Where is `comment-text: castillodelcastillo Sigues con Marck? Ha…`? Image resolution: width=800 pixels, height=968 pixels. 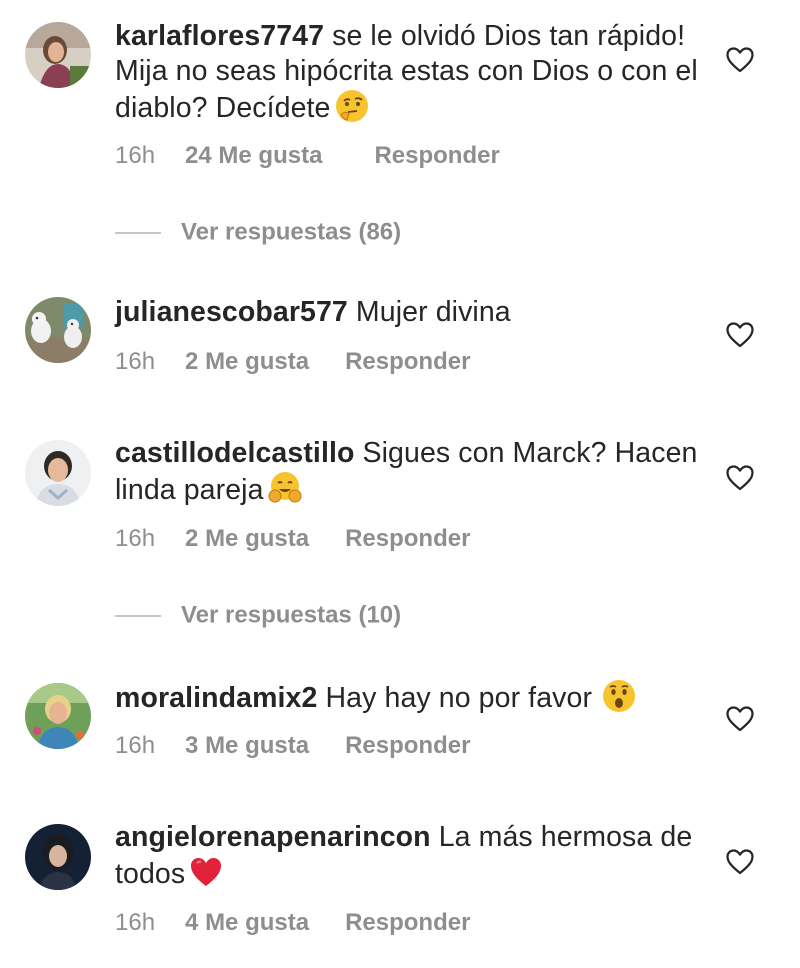
comment-text: castillodelcastillo Sigues con Marck? Ha… is located at coordinates (410, 472).